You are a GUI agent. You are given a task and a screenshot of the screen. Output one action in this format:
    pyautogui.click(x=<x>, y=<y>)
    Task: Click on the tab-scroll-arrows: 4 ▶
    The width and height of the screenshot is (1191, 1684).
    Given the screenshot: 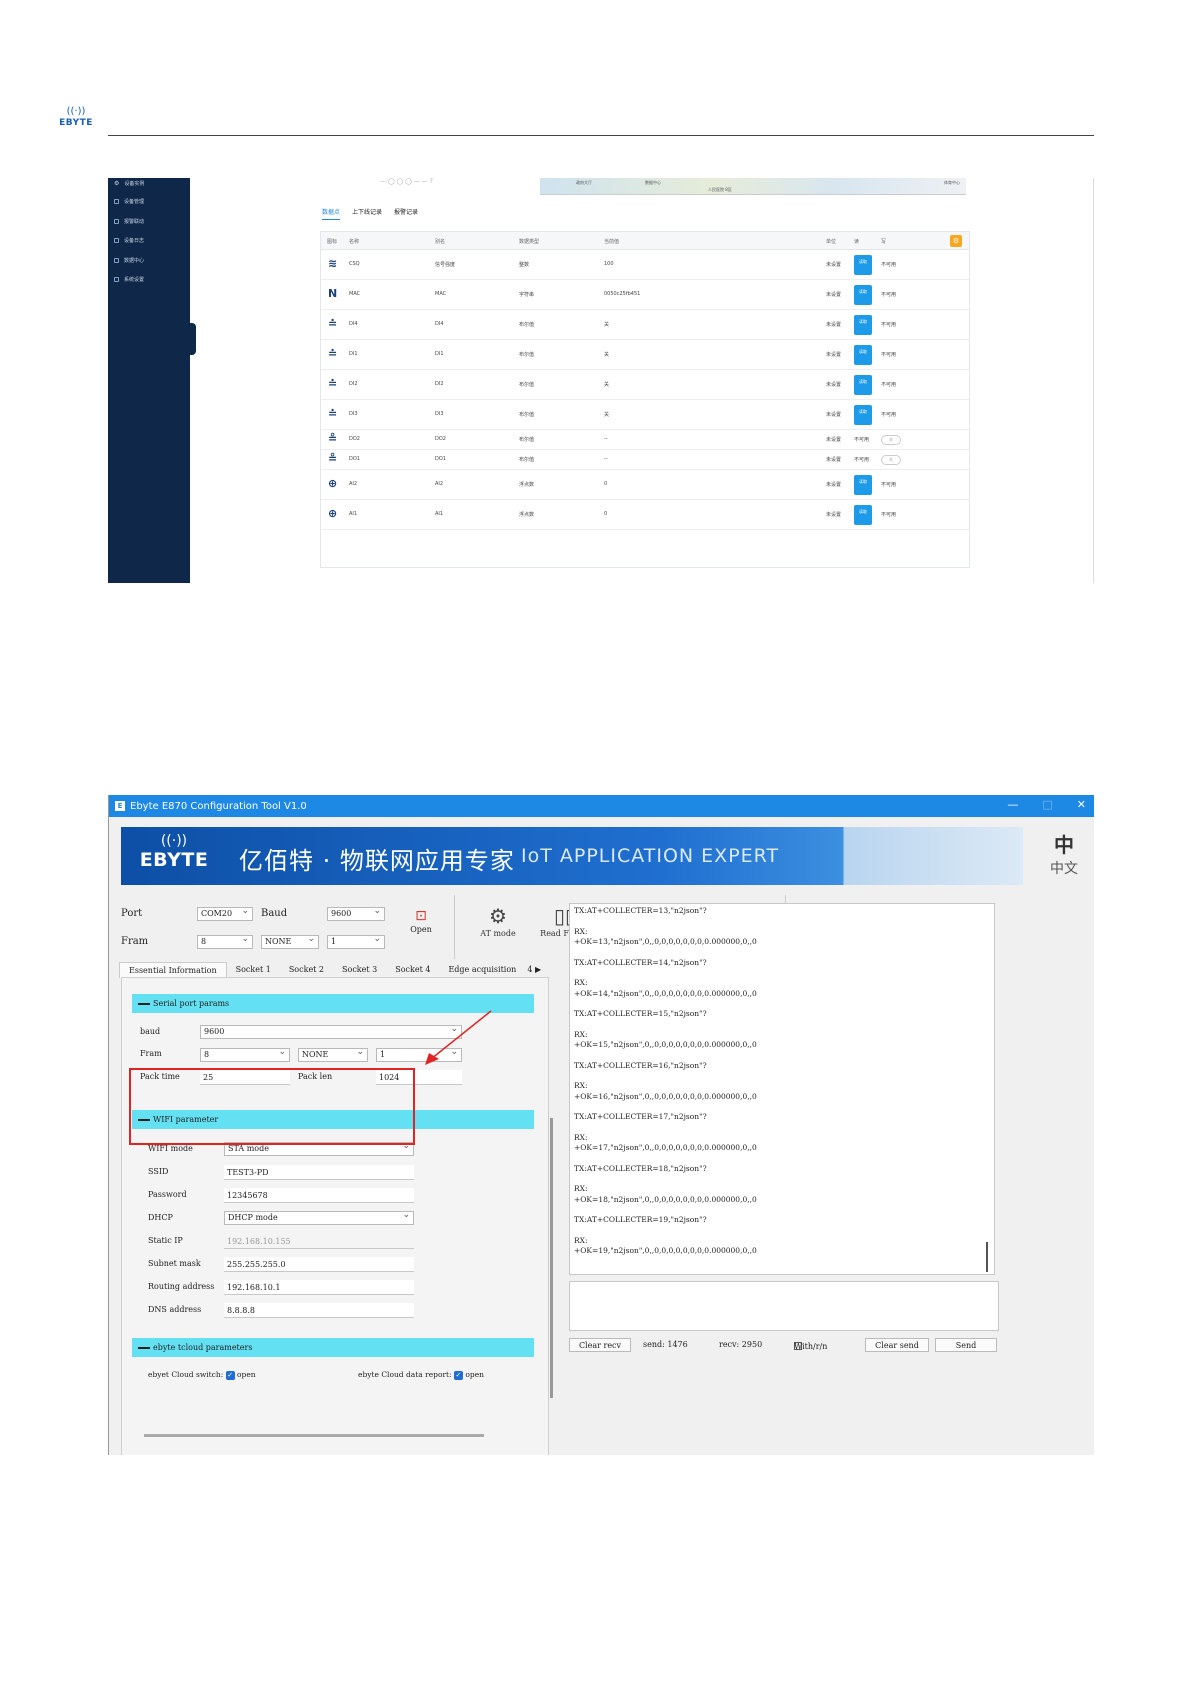 What is the action you would take?
    pyautogui.click(x=534, y=970)
    